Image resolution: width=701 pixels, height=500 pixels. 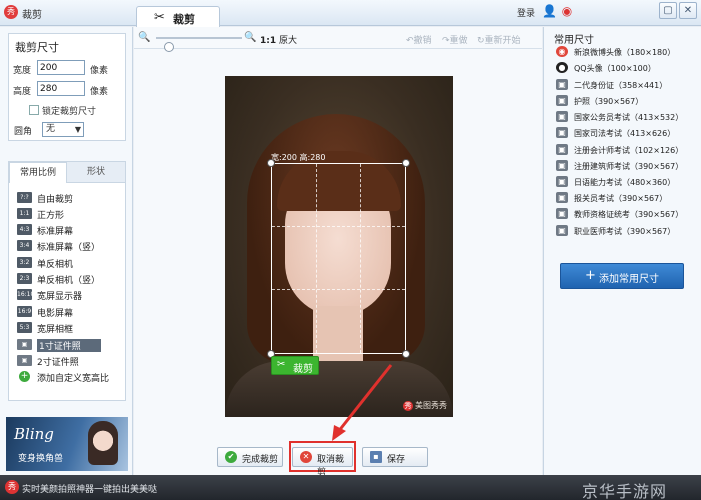 I want to click on preset-item: ▣ 国家司法考试（413×626）, so click(x=626, y=133).